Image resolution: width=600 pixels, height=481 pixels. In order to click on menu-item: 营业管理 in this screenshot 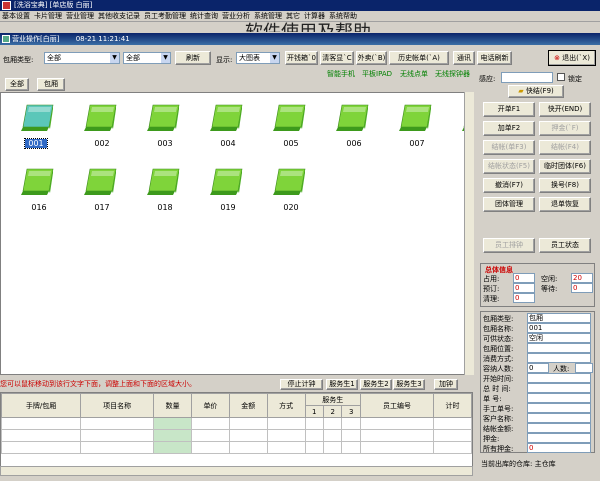, I will do `click(80, 16)`.